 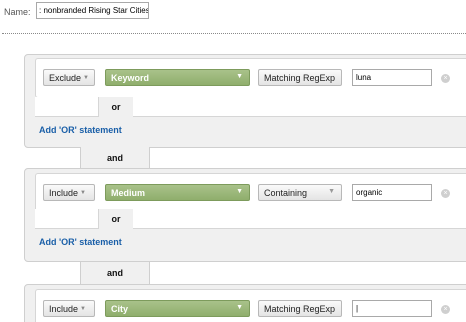 I want to click on condition-row: Include ▼ City ▼ Matching RegExp | ×, so click(x=250, y=305).